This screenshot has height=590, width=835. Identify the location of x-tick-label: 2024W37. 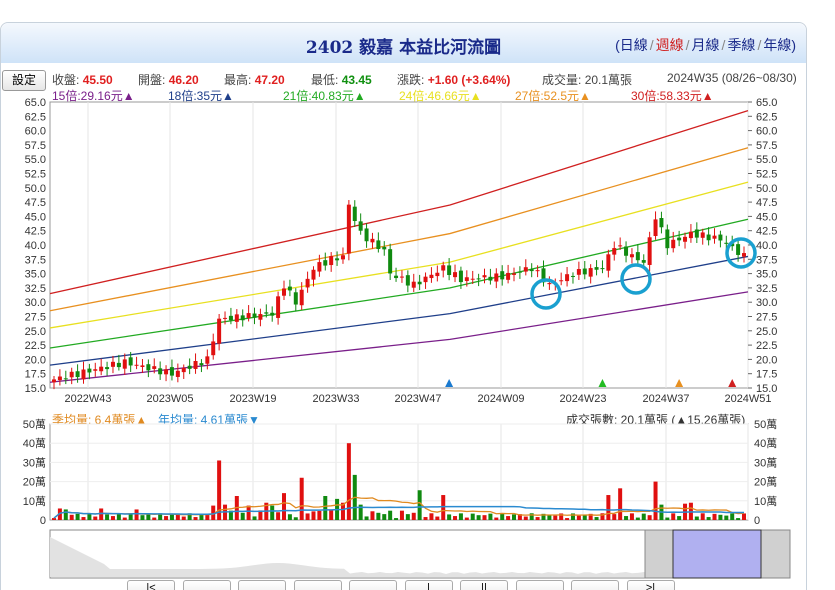
(665, 399).